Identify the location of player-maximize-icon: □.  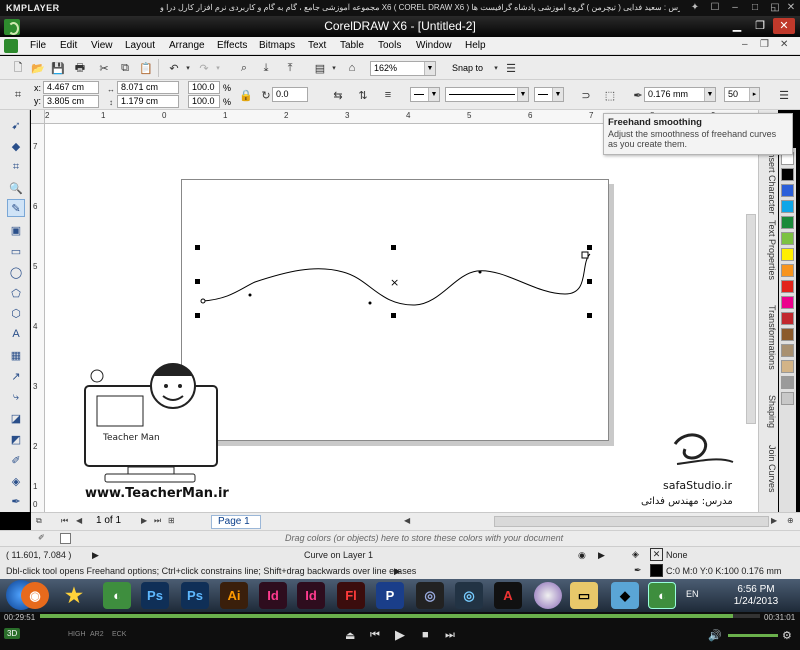
(755, 8).